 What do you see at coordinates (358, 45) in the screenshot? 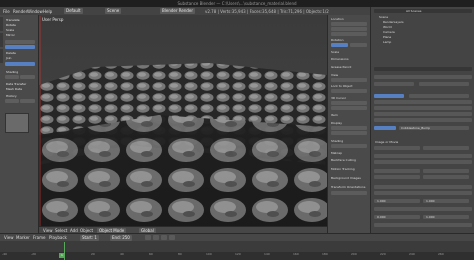
I see `toggle-b-button` at bounding box center [358, 45].